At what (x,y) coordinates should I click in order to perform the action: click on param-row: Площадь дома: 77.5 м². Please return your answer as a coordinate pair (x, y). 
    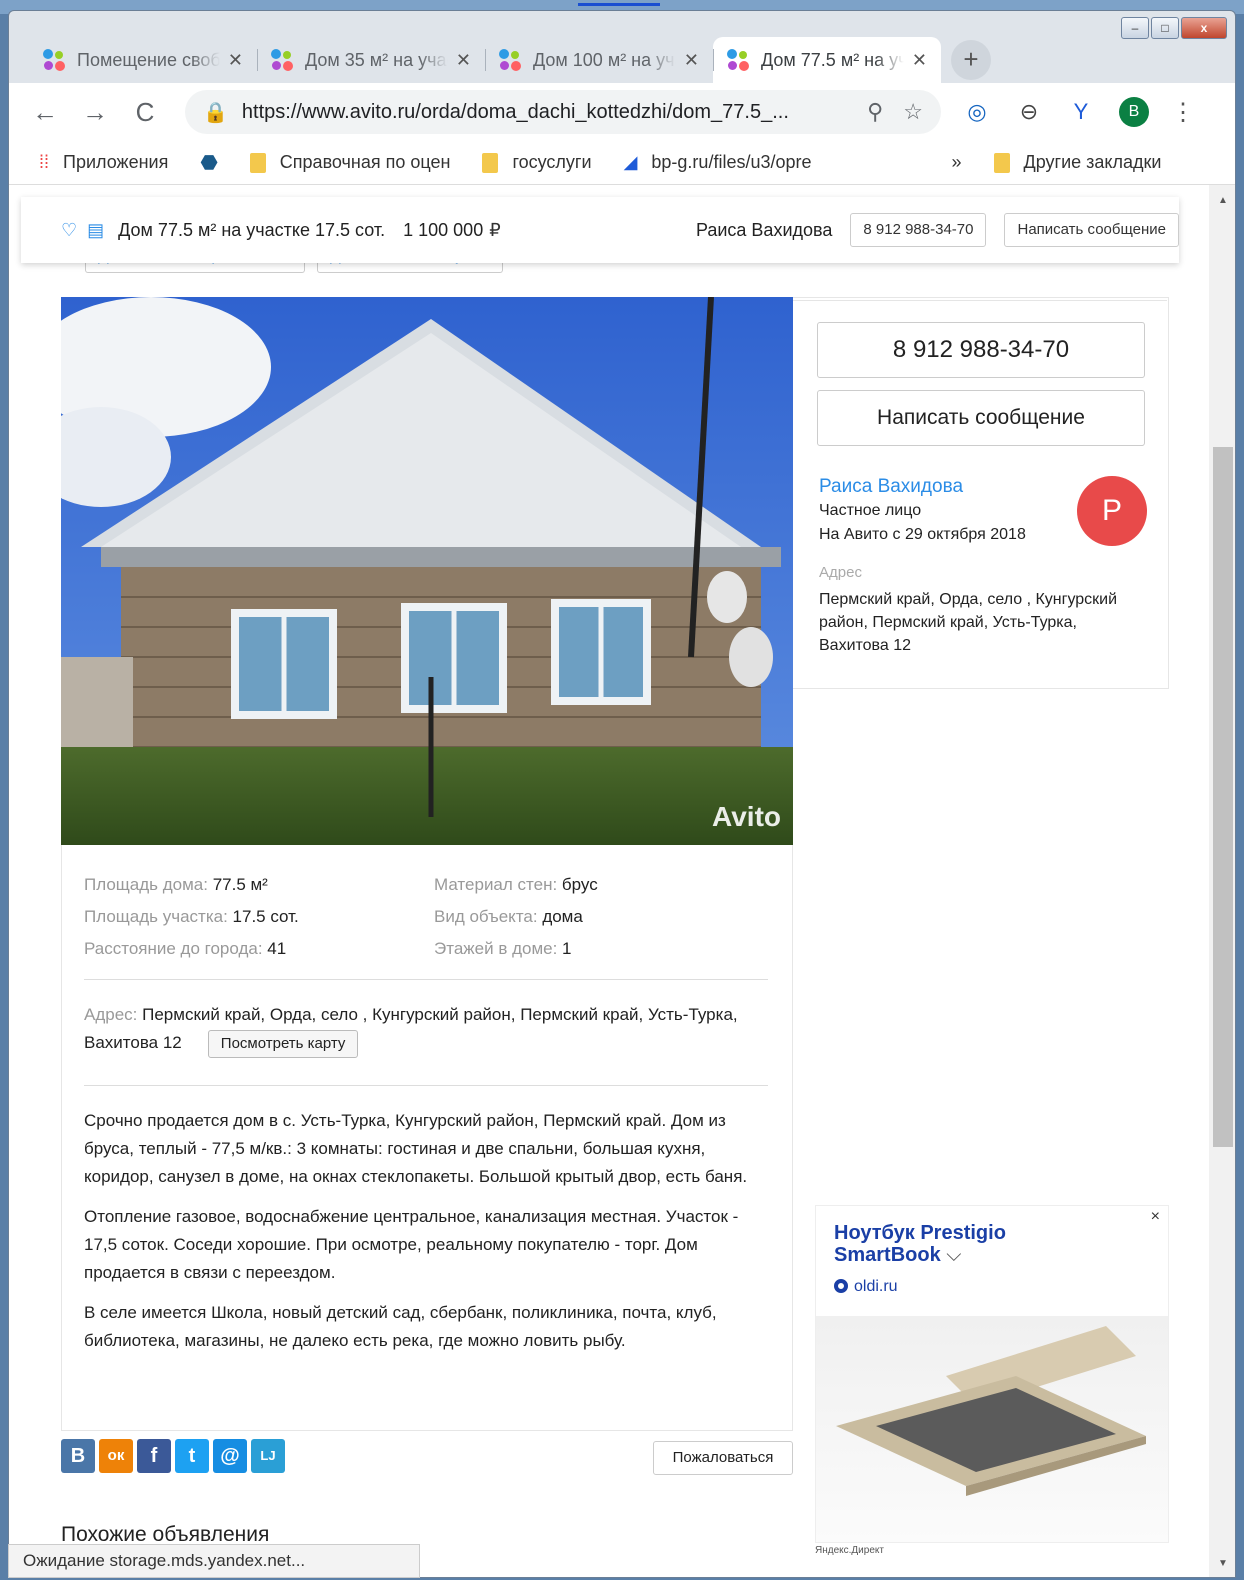
    Looking at the image, I should click on (254, 885).